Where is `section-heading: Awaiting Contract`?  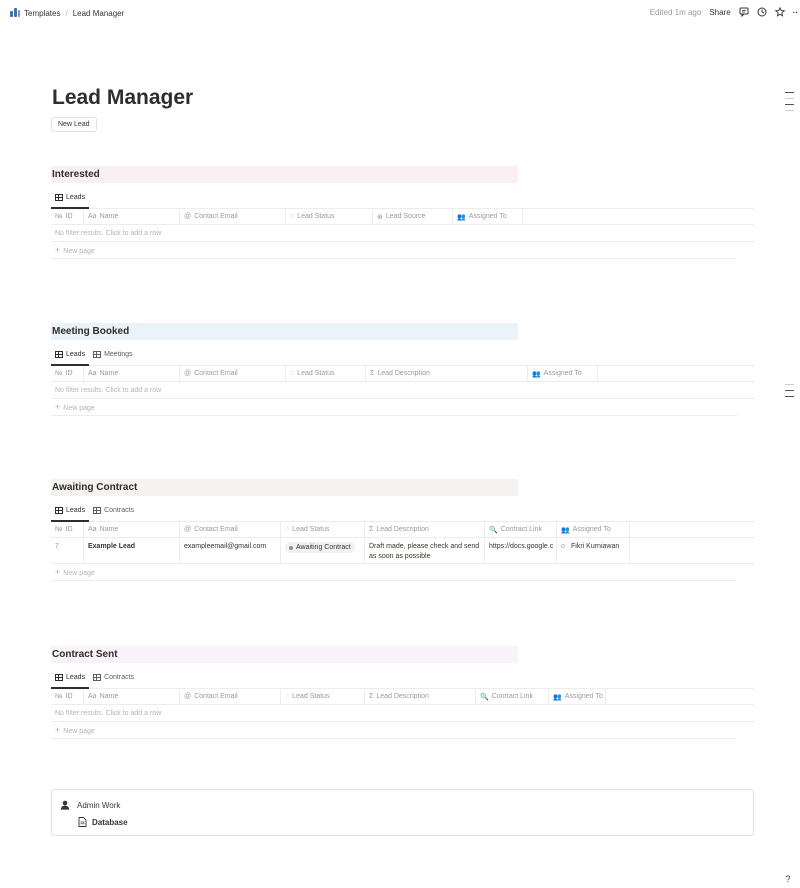
section-heading: Awaiting Contract is located at coordinates (284, 487).